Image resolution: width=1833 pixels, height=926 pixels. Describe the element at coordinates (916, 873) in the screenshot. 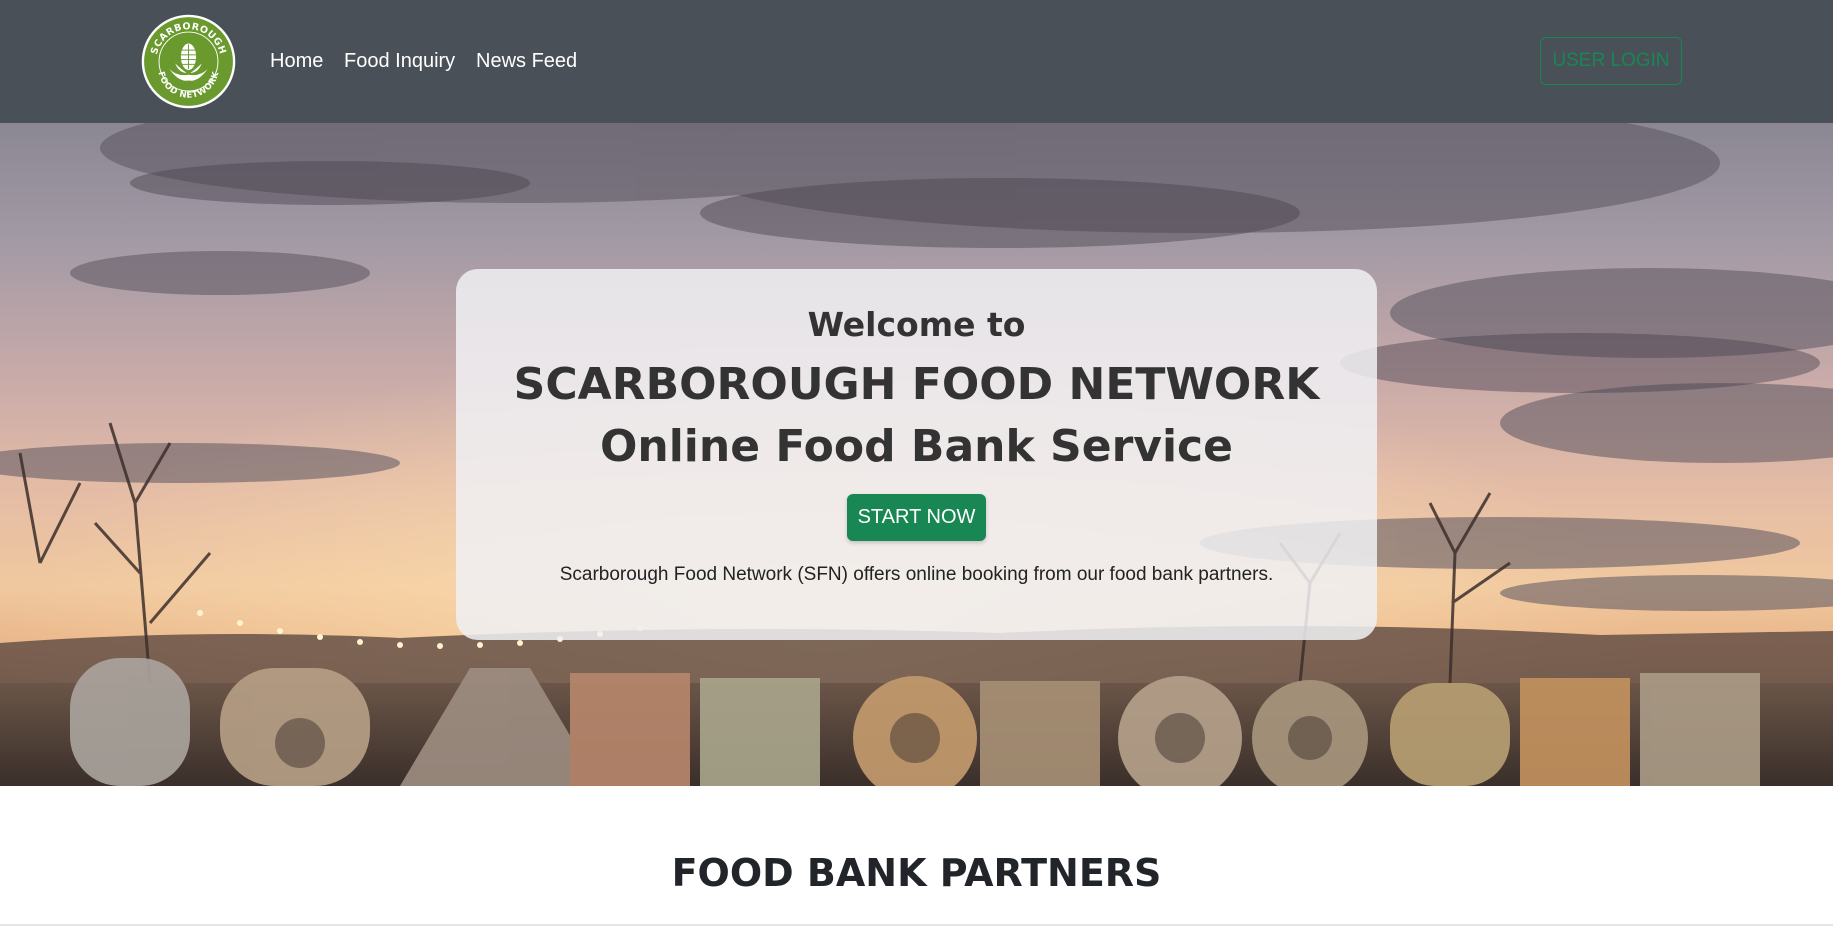

I see `food-bank-partners-heading: FOOD BANK PARTNERS` at that location.